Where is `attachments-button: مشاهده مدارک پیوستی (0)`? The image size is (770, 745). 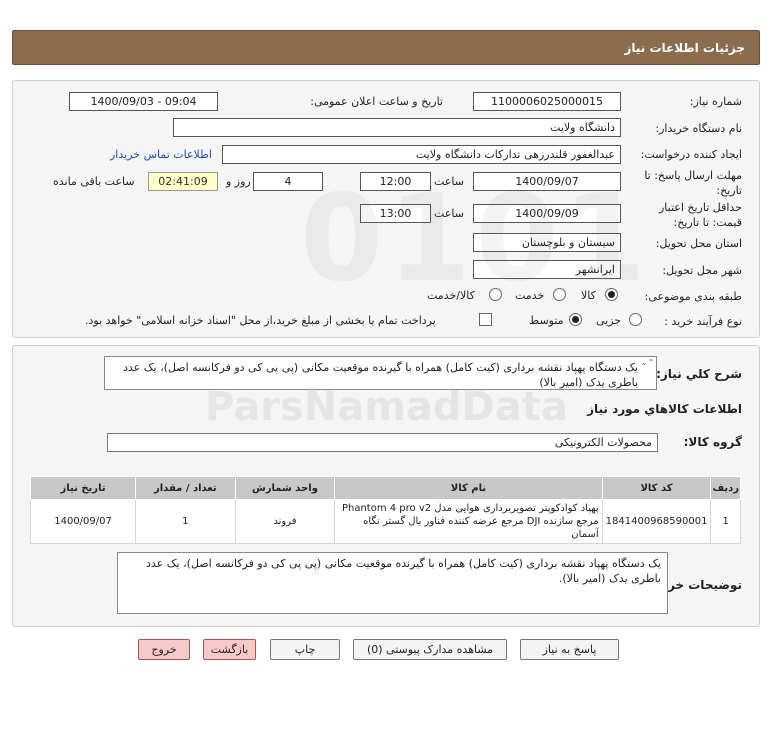
attachments-button: مشاهده مدارک پیوستی (0) is located at coordinates (430, 649).